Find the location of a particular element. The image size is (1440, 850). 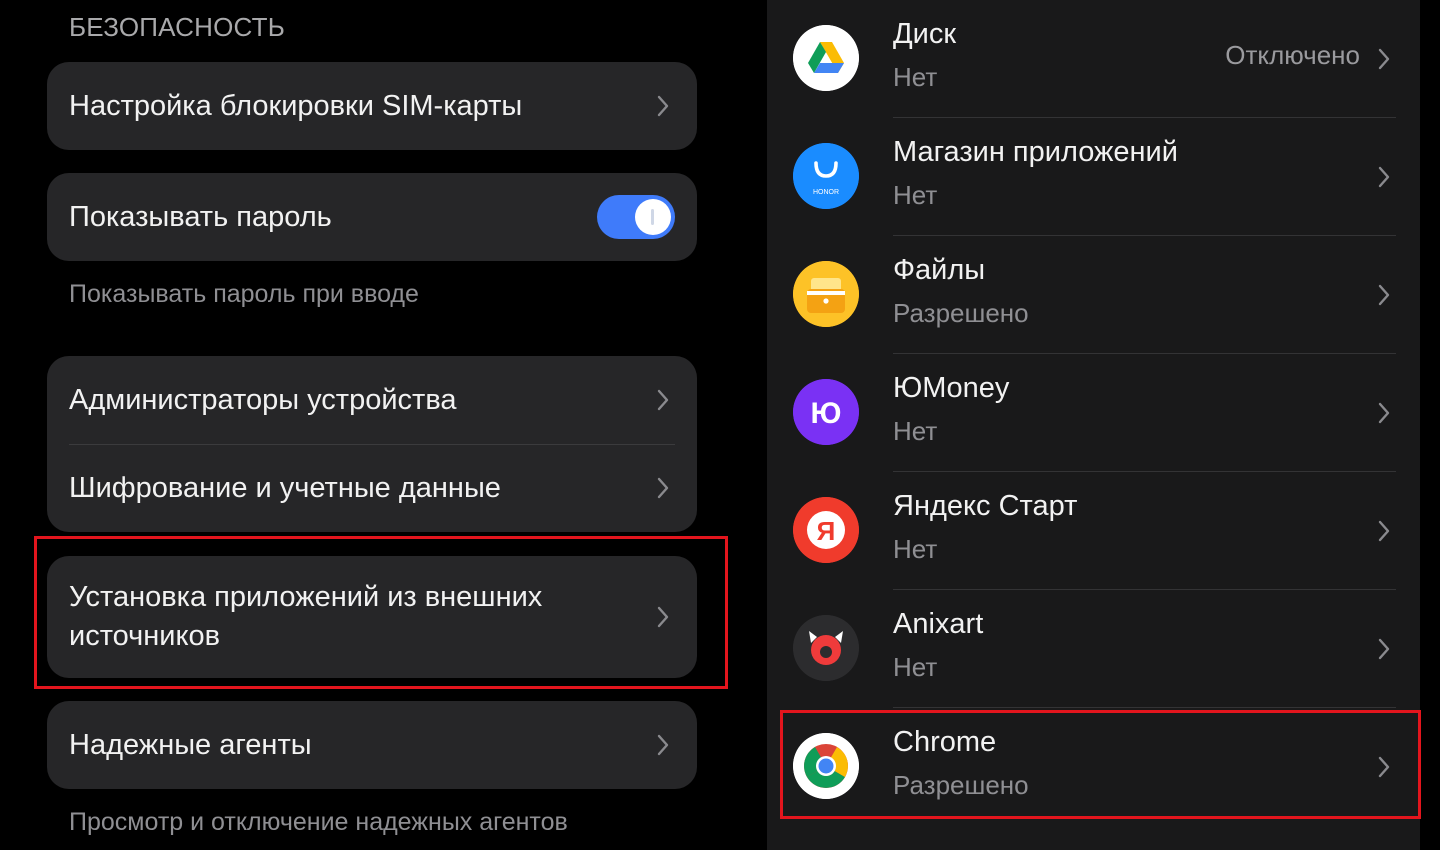

app-name: Магазин приложений is located at coordinates (1035, 152).